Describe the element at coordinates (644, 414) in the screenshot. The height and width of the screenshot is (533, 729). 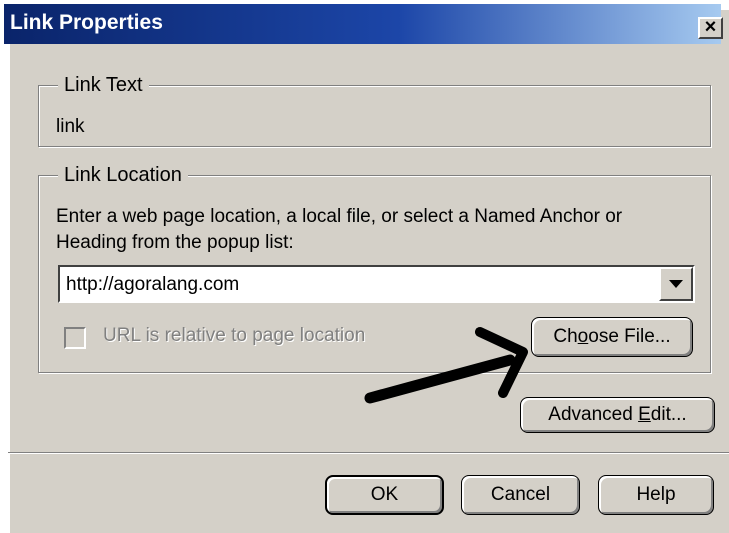
I see `advanced-edit-label-accel: E` at that location.